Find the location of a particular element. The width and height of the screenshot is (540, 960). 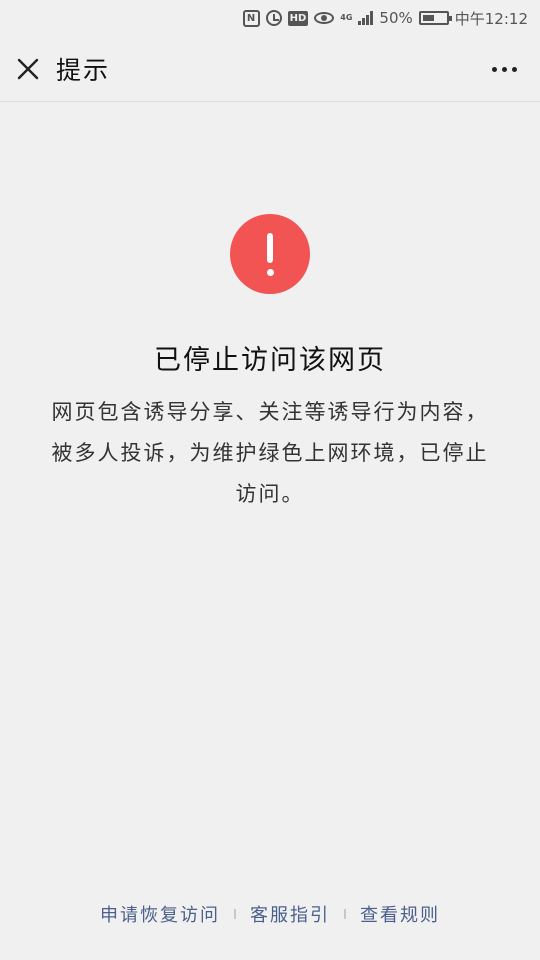

customer-service-link: 客服指引 is located at coordinates (290, 914).